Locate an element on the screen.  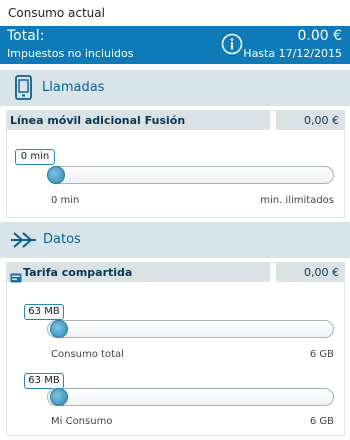
total-usage-bar is located at coordinates (190, 329).